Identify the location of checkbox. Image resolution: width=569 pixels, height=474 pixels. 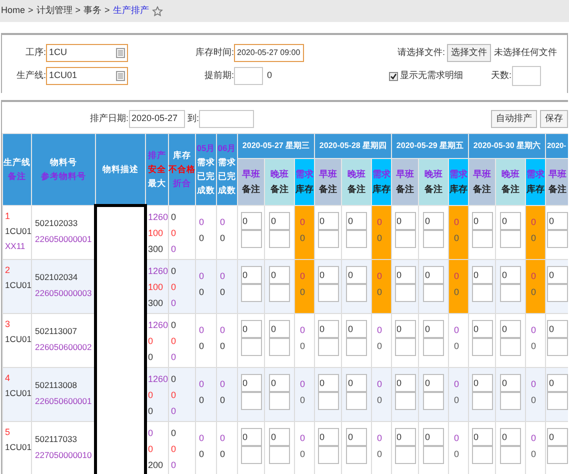
(393, 76).